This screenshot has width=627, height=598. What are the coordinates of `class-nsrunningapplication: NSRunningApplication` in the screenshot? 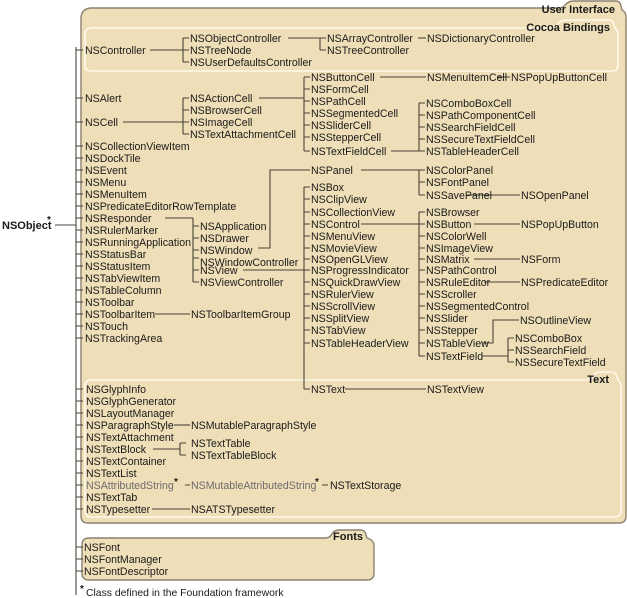 It's located at (138, 243).